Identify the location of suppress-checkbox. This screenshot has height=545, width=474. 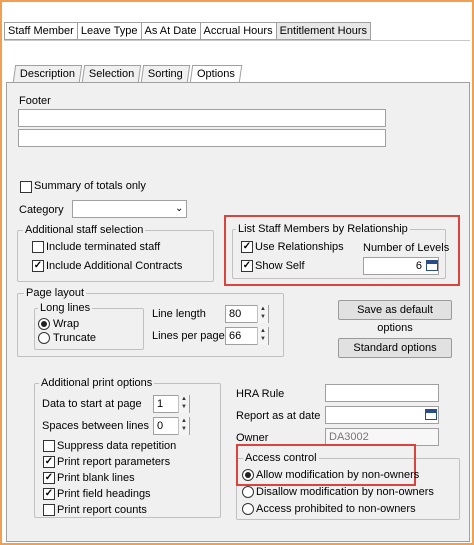
(49, 446).